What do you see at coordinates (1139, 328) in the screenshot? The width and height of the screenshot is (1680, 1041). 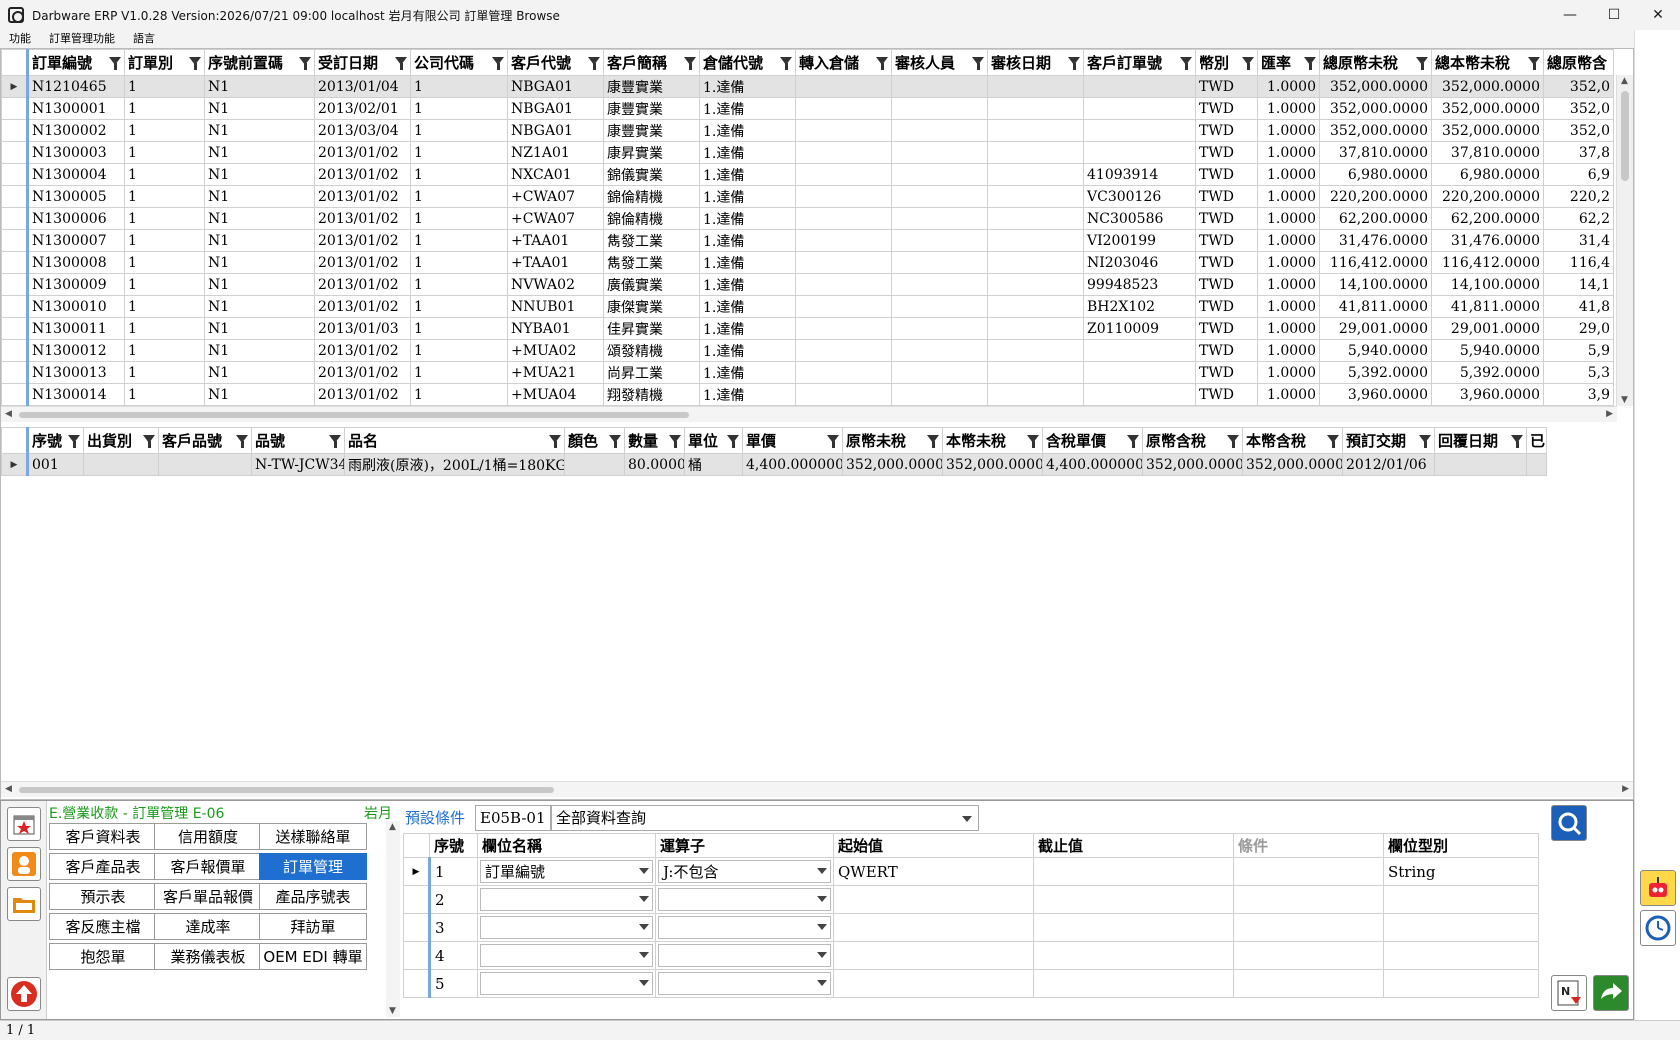 I see `table-cell: Z0110009` at bounding box center [1139, 328].